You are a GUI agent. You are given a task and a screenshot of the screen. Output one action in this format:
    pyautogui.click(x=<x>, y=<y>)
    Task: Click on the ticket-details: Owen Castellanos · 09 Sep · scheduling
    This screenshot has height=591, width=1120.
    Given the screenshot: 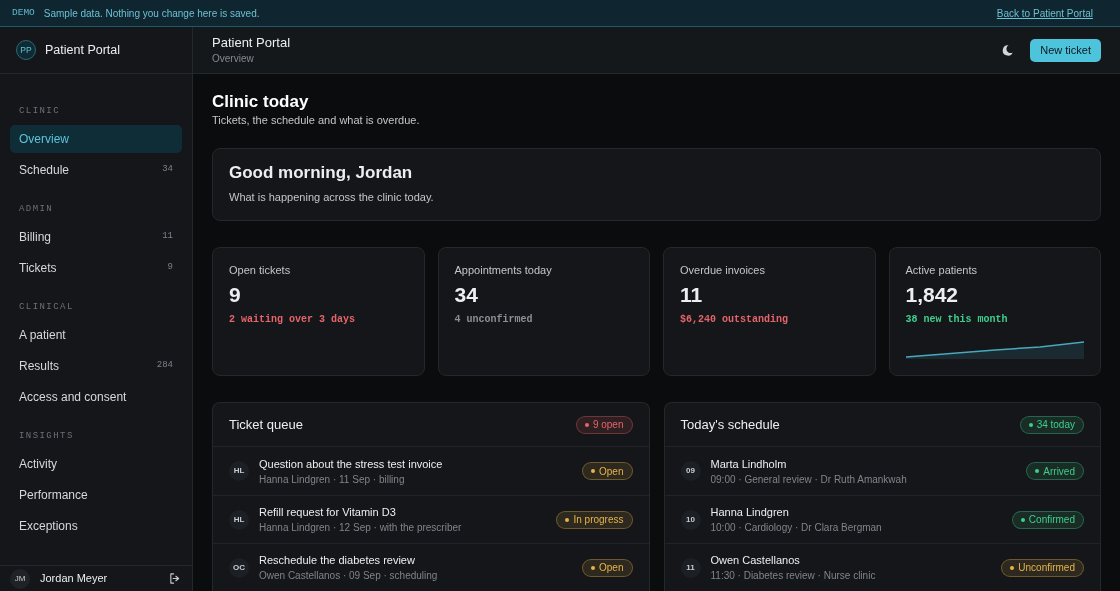 What is the action you would take?
    pyautogui.click(x=348, y=575)
    